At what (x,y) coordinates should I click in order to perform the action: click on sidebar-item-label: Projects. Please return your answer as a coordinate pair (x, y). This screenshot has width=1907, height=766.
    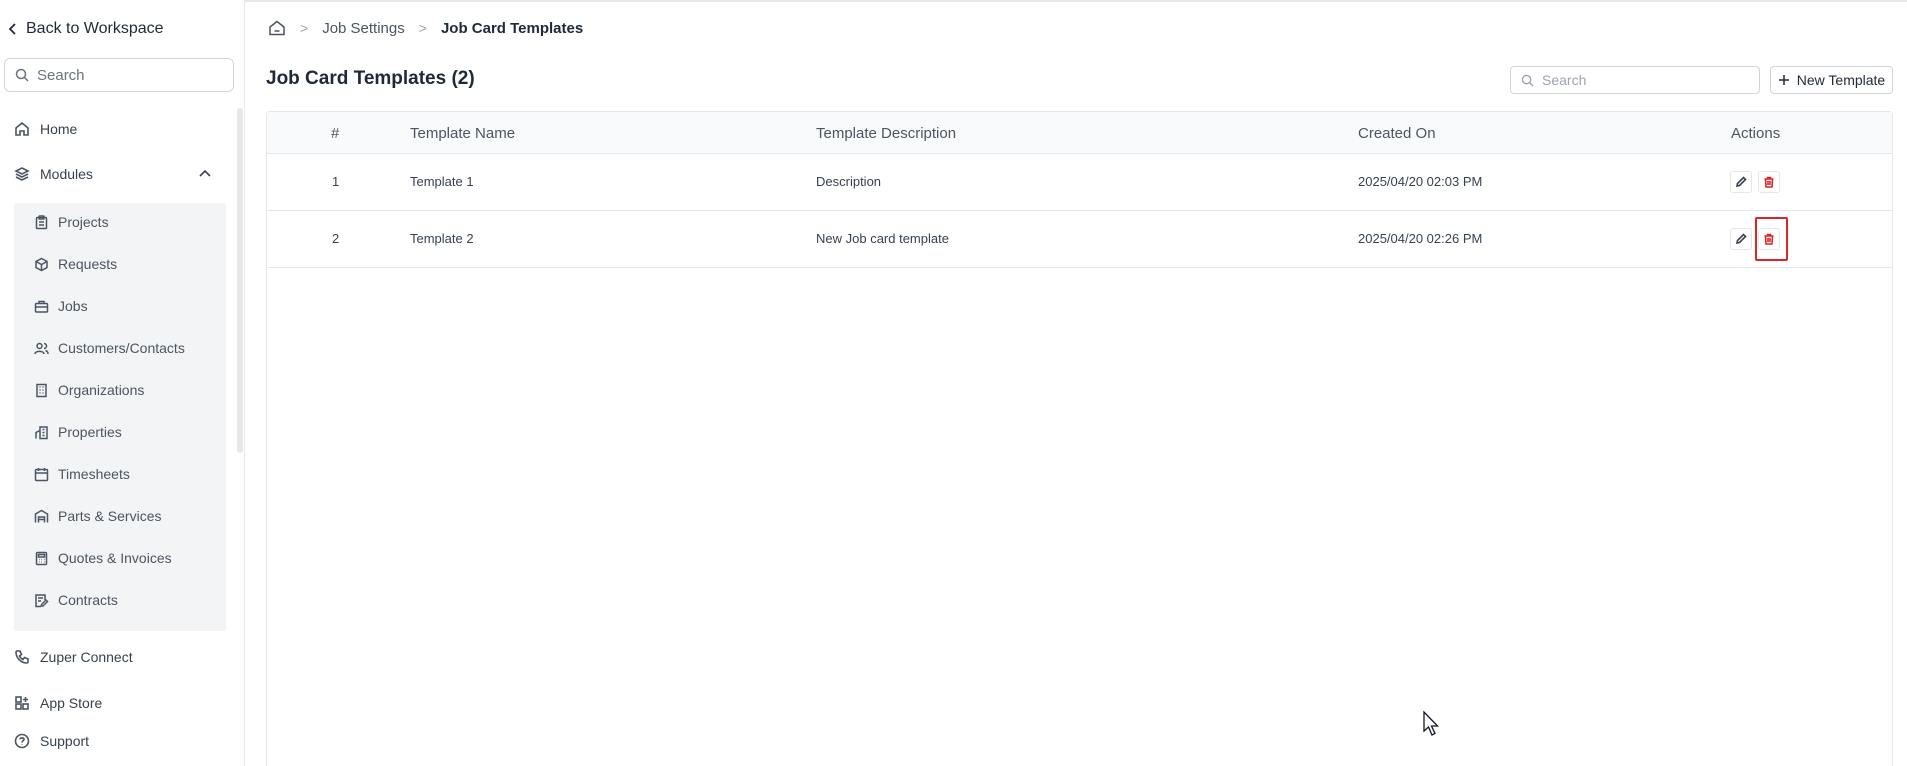
    Looking at the image, I should click on (83, 222).